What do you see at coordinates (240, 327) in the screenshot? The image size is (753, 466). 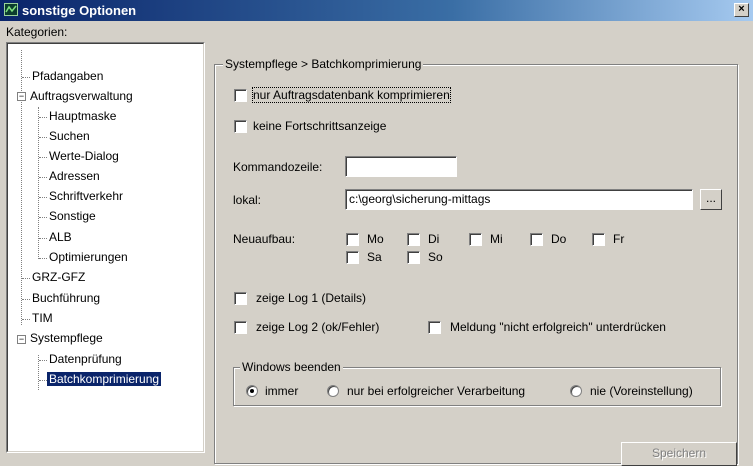 I see `log2-checkbox` at bounding box center [240, 327].